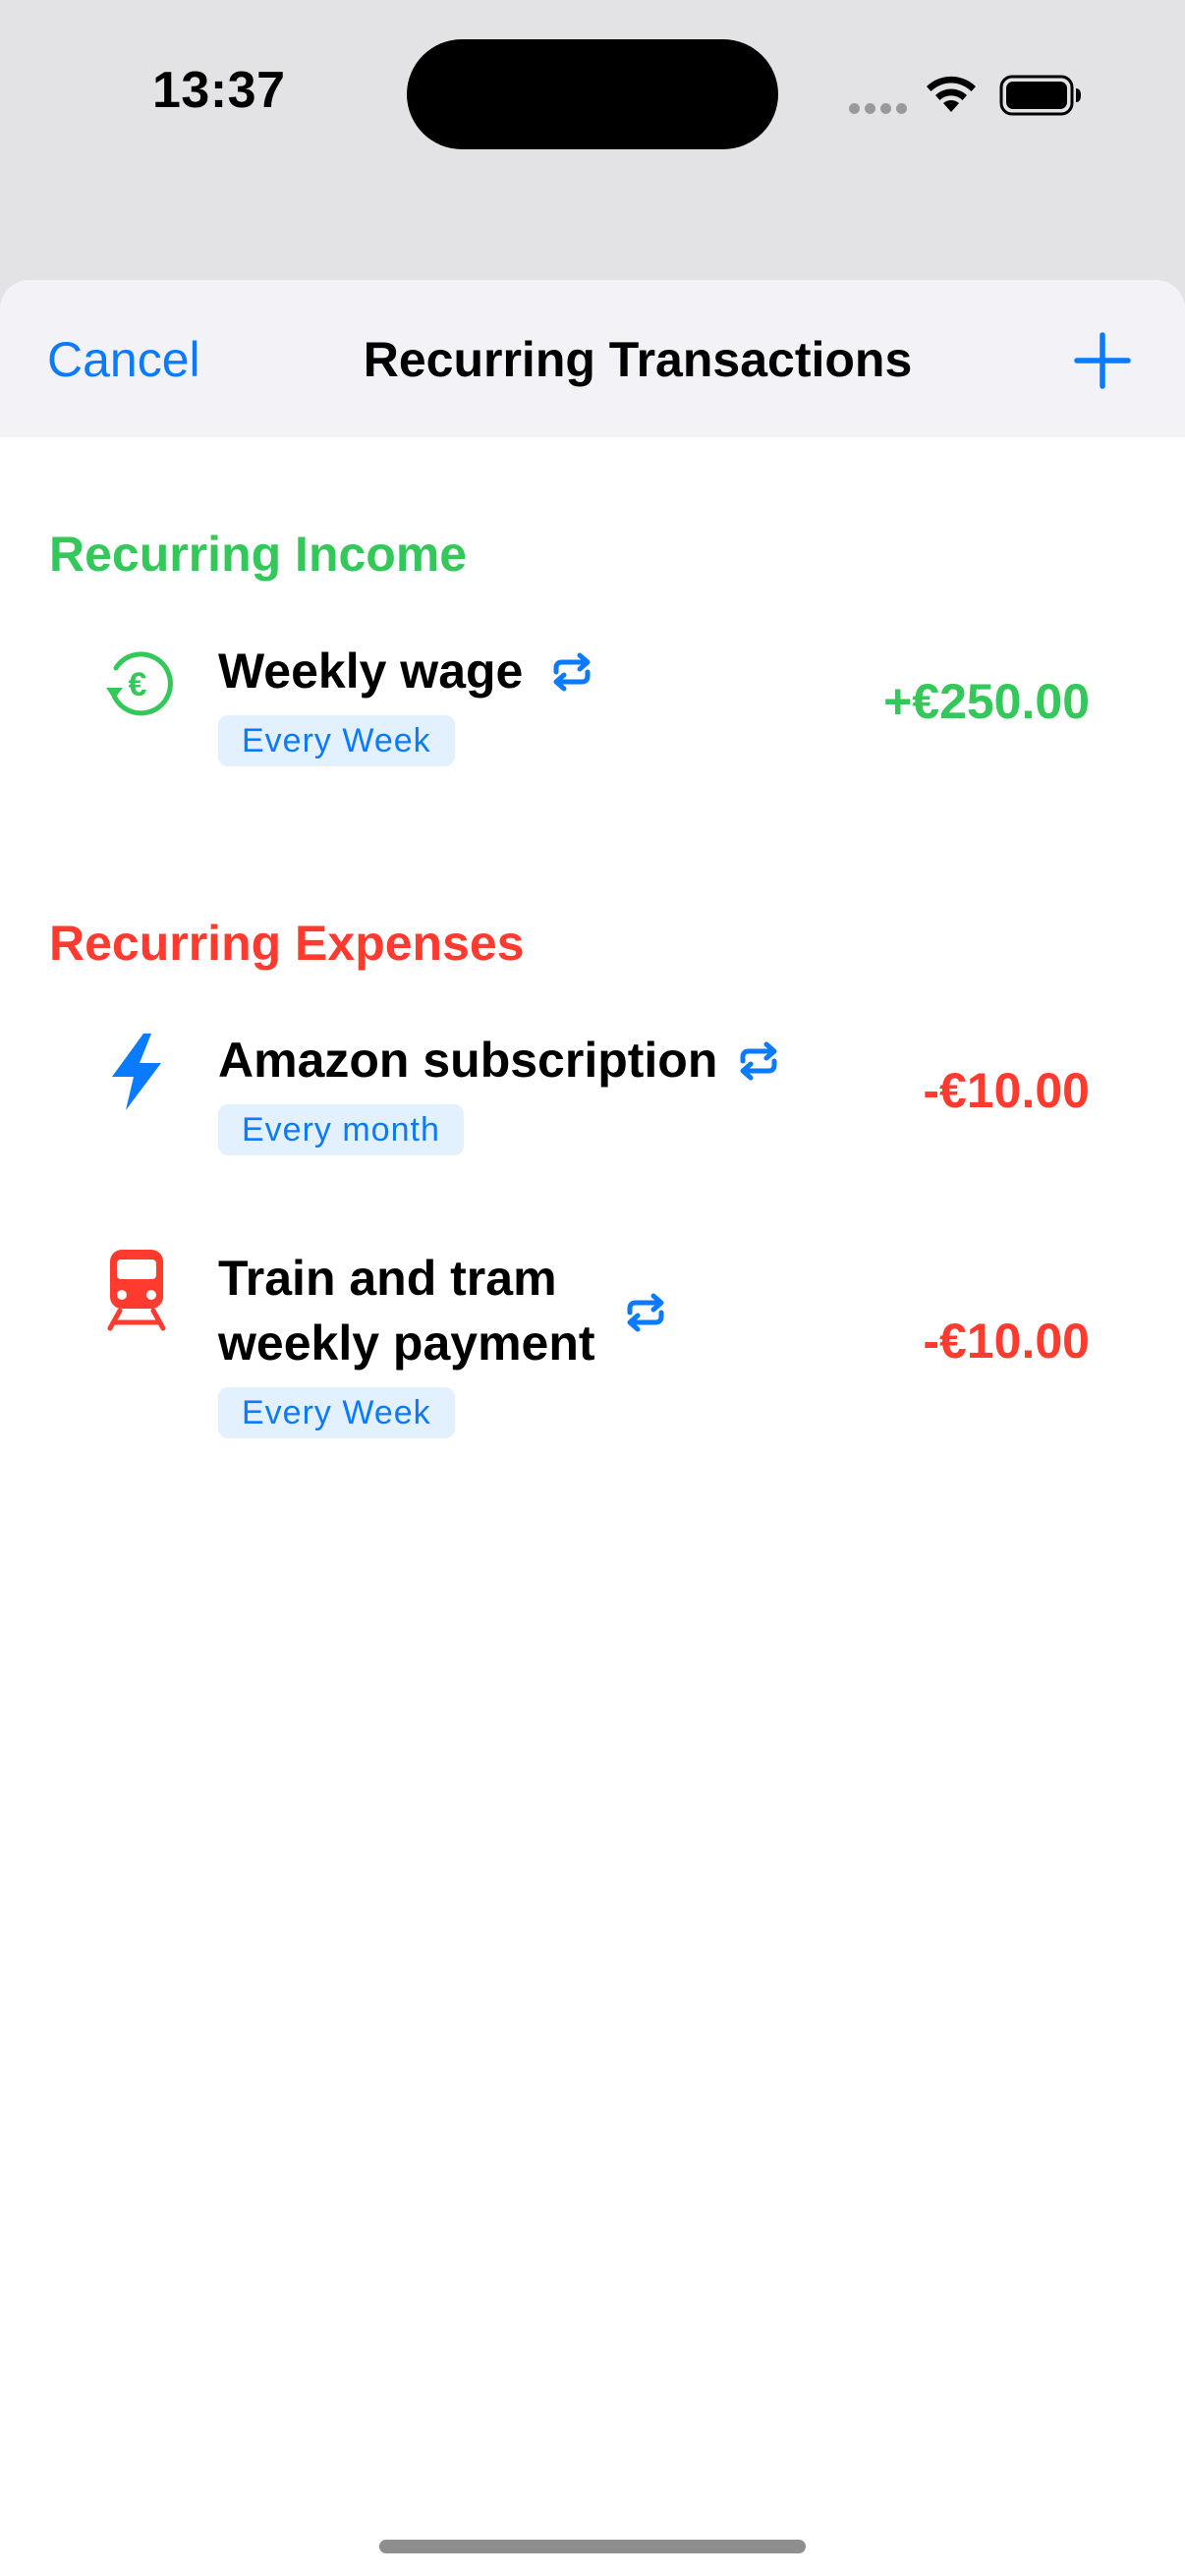 This screenshot has height=2576, width=1185. I want to click on dynamic-island, so click(592, 94).